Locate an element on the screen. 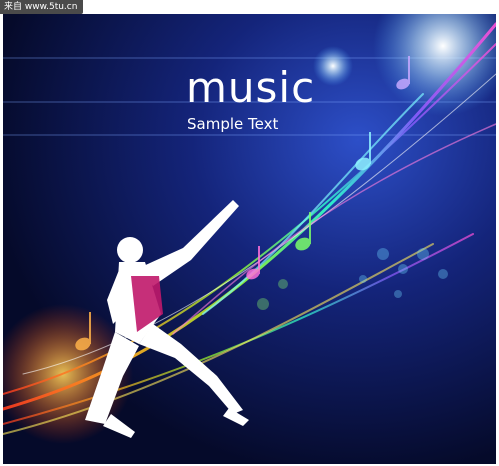  watermark-text: 来自 www.5tu.cn is located at coordinates (41, 7).